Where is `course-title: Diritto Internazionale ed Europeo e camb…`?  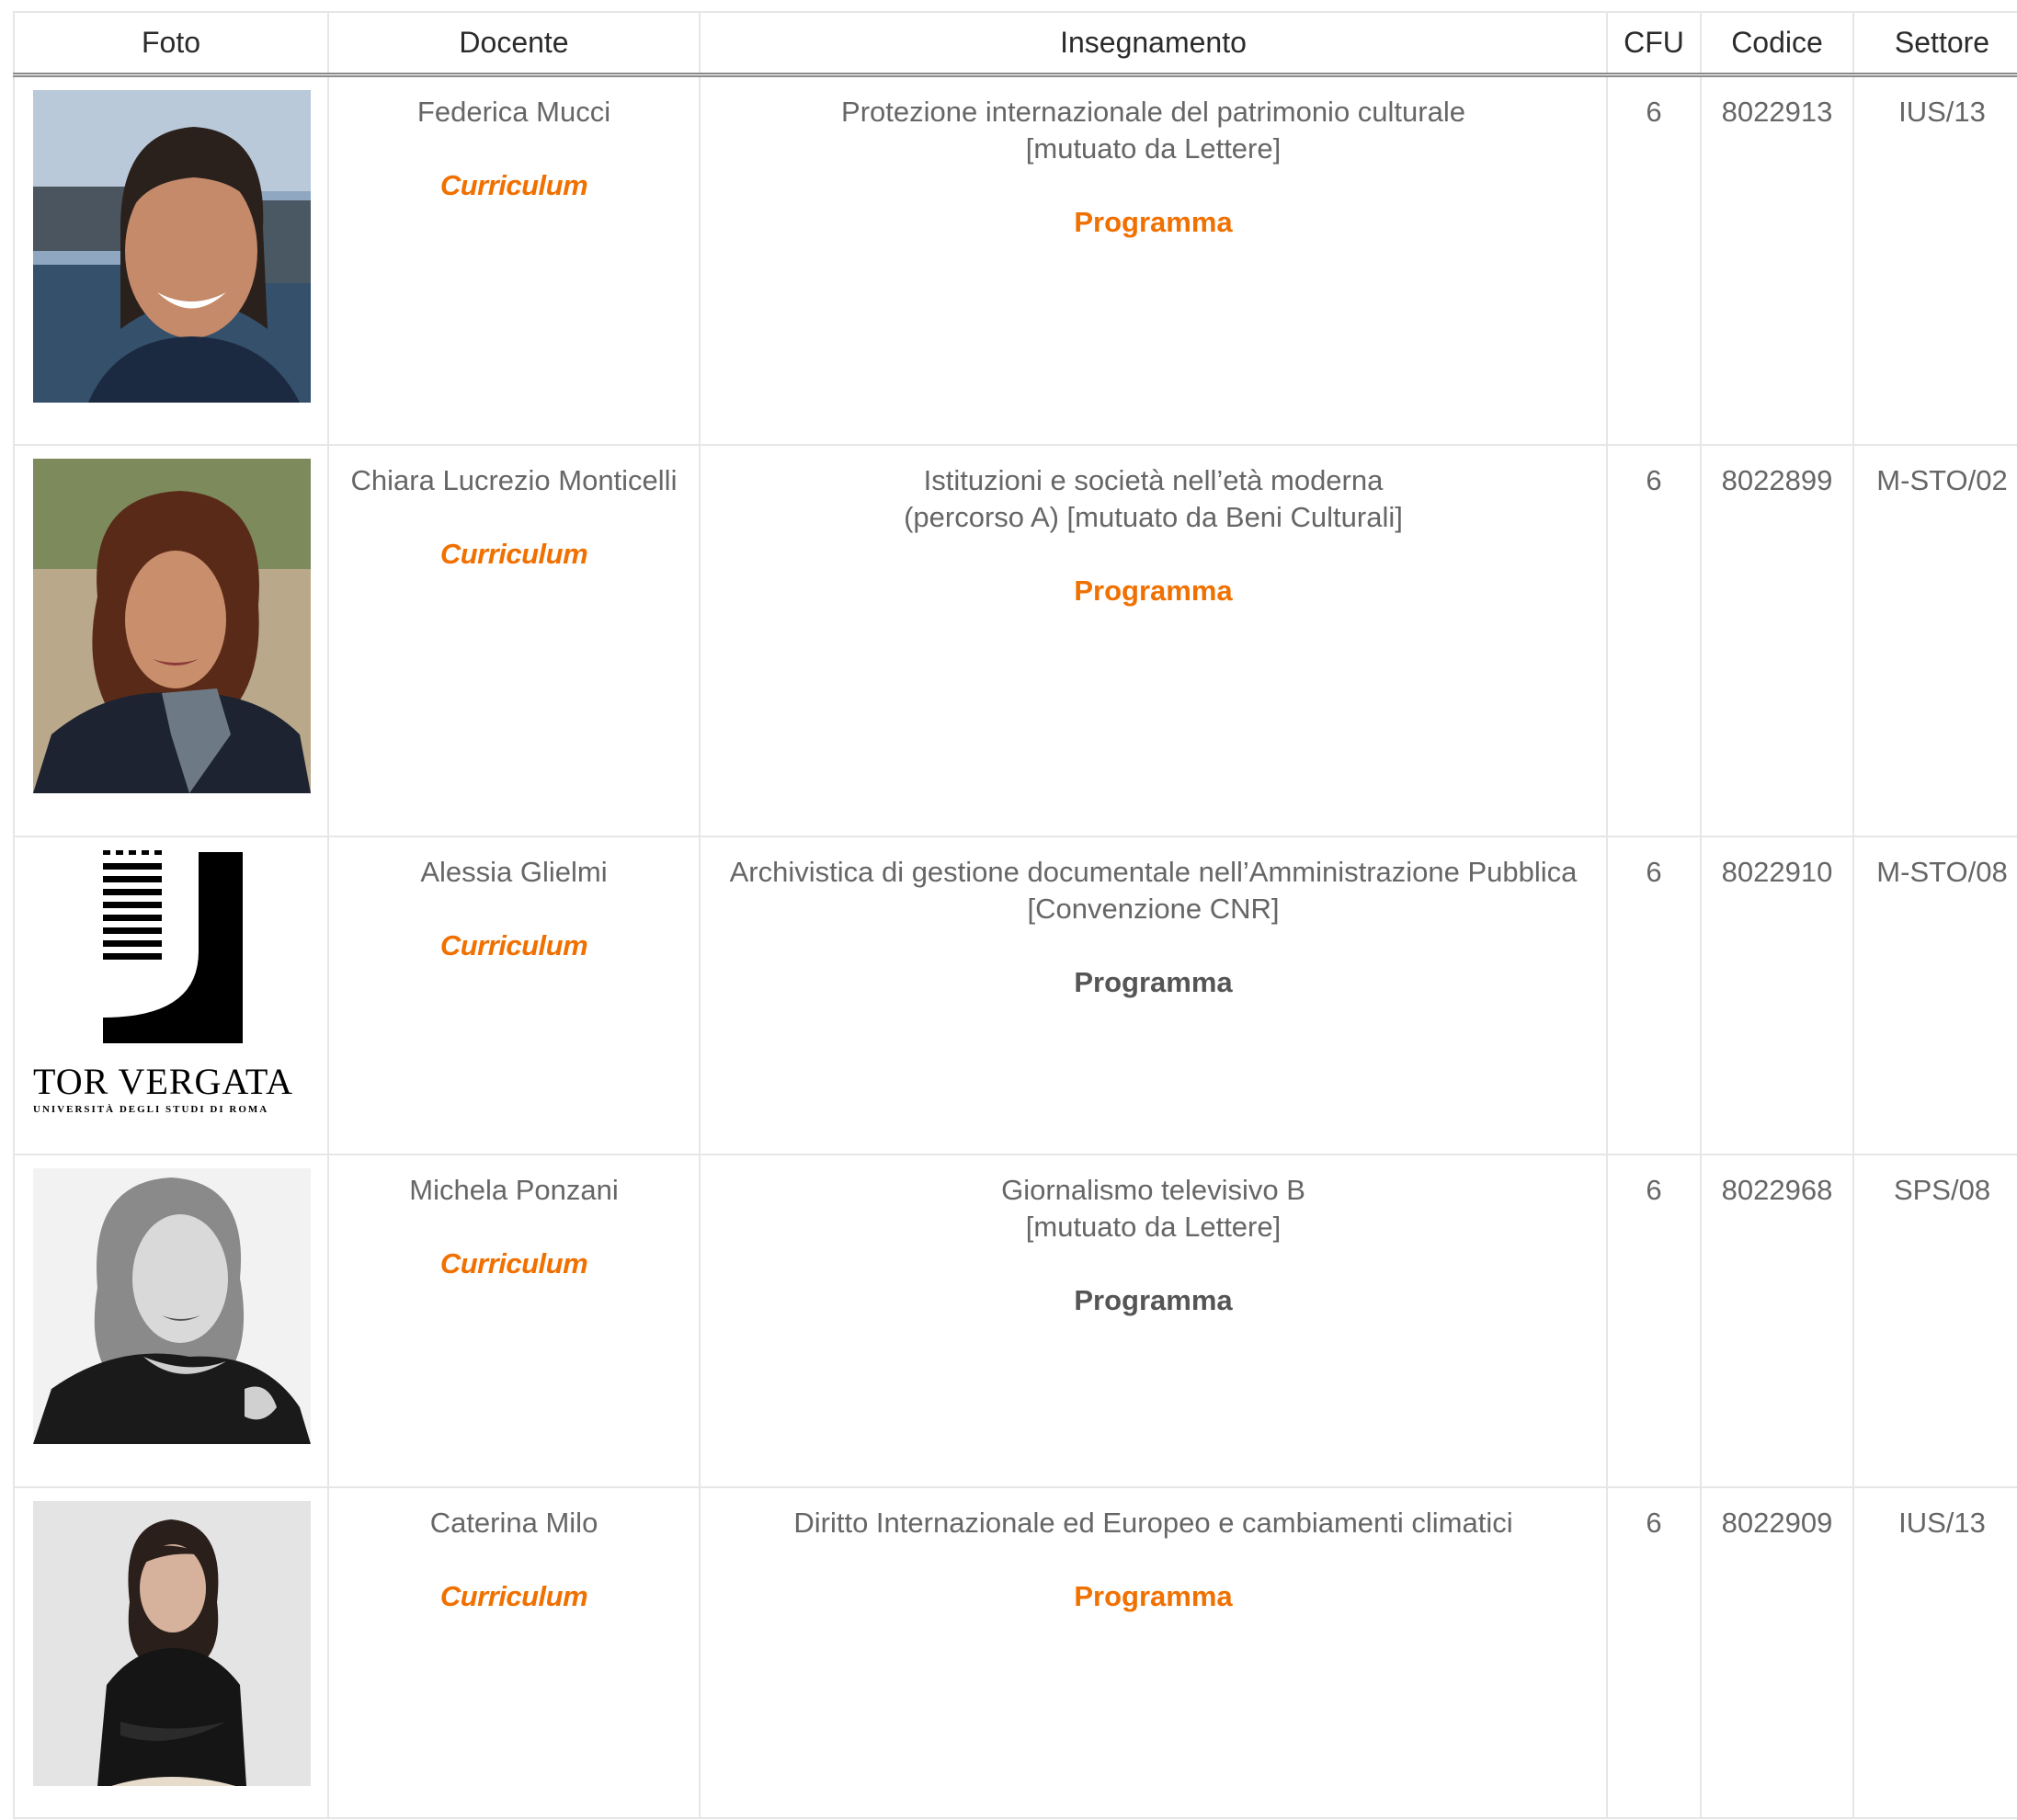
course-title: Diritto Internazionale ed Europeo e camb… is located at coordinates (1153, 1522).